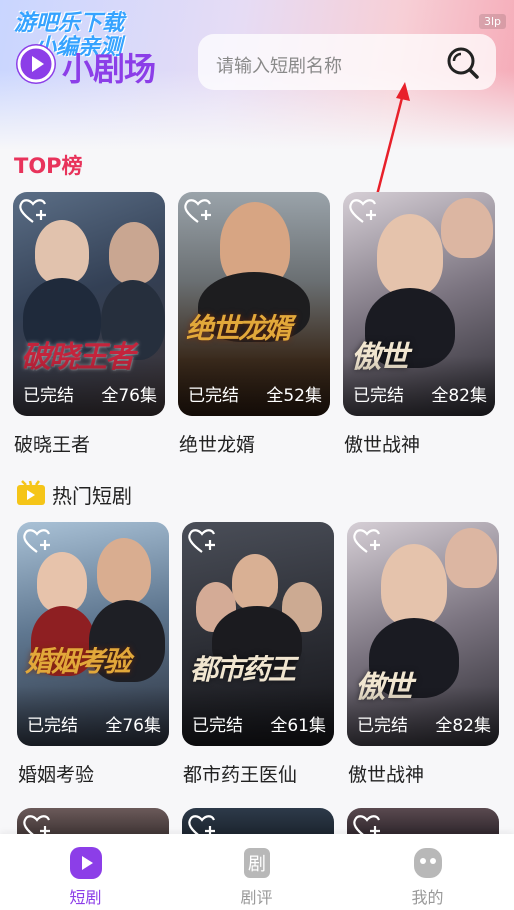 This screenshot has height=910, width=514. What do you see at coordinates (86, 863) in the screenshot?
I see `play-icon` at bounding box center [86, 863].